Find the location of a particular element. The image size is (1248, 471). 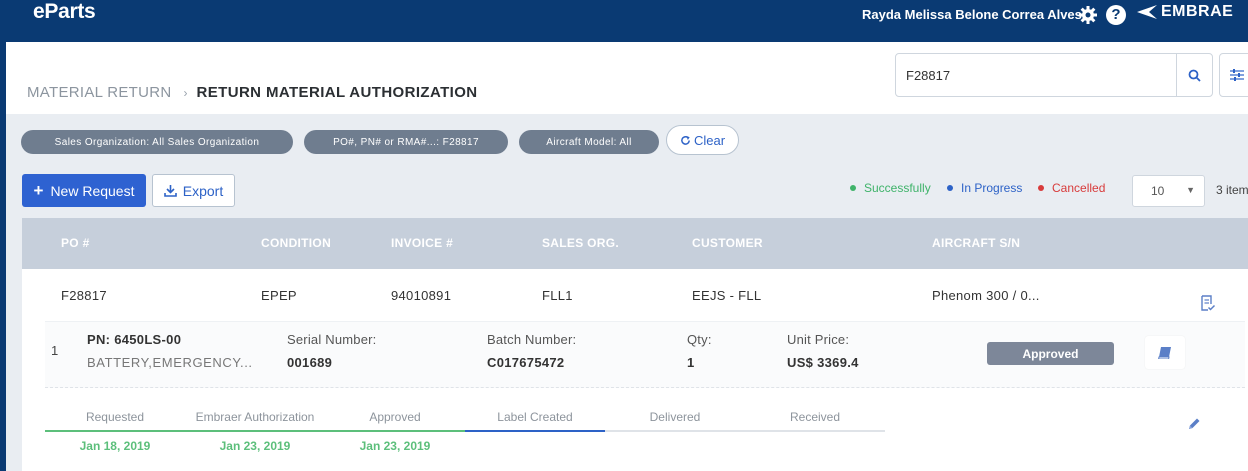

date-approved: Jan 23, 2019 is located at coordinates (395, 446).